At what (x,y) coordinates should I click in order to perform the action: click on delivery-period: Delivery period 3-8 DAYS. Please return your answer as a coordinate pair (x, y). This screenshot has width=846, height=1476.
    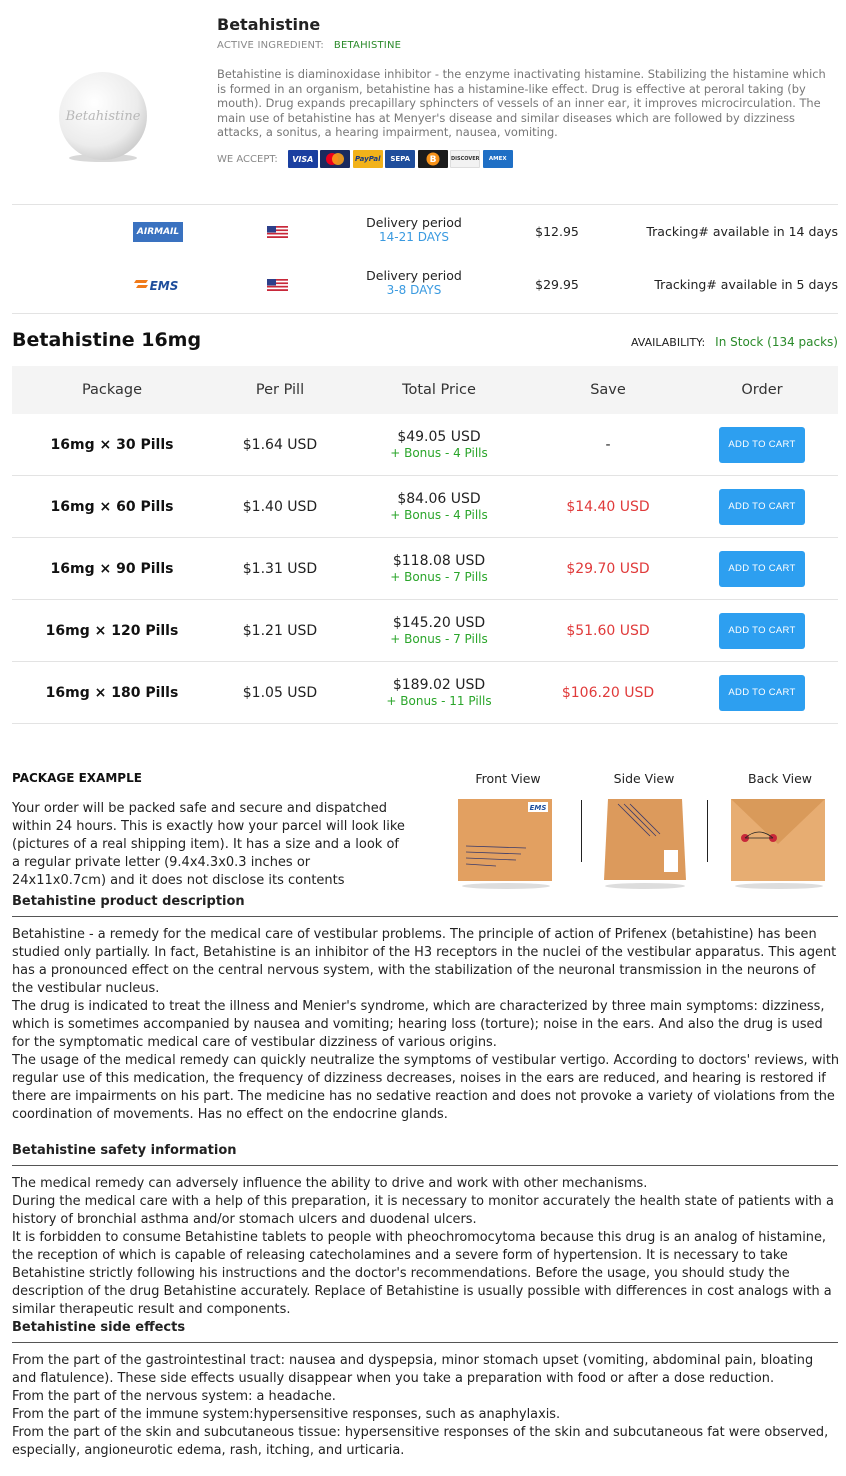
    Looking at the image, I should click on (414, 283).